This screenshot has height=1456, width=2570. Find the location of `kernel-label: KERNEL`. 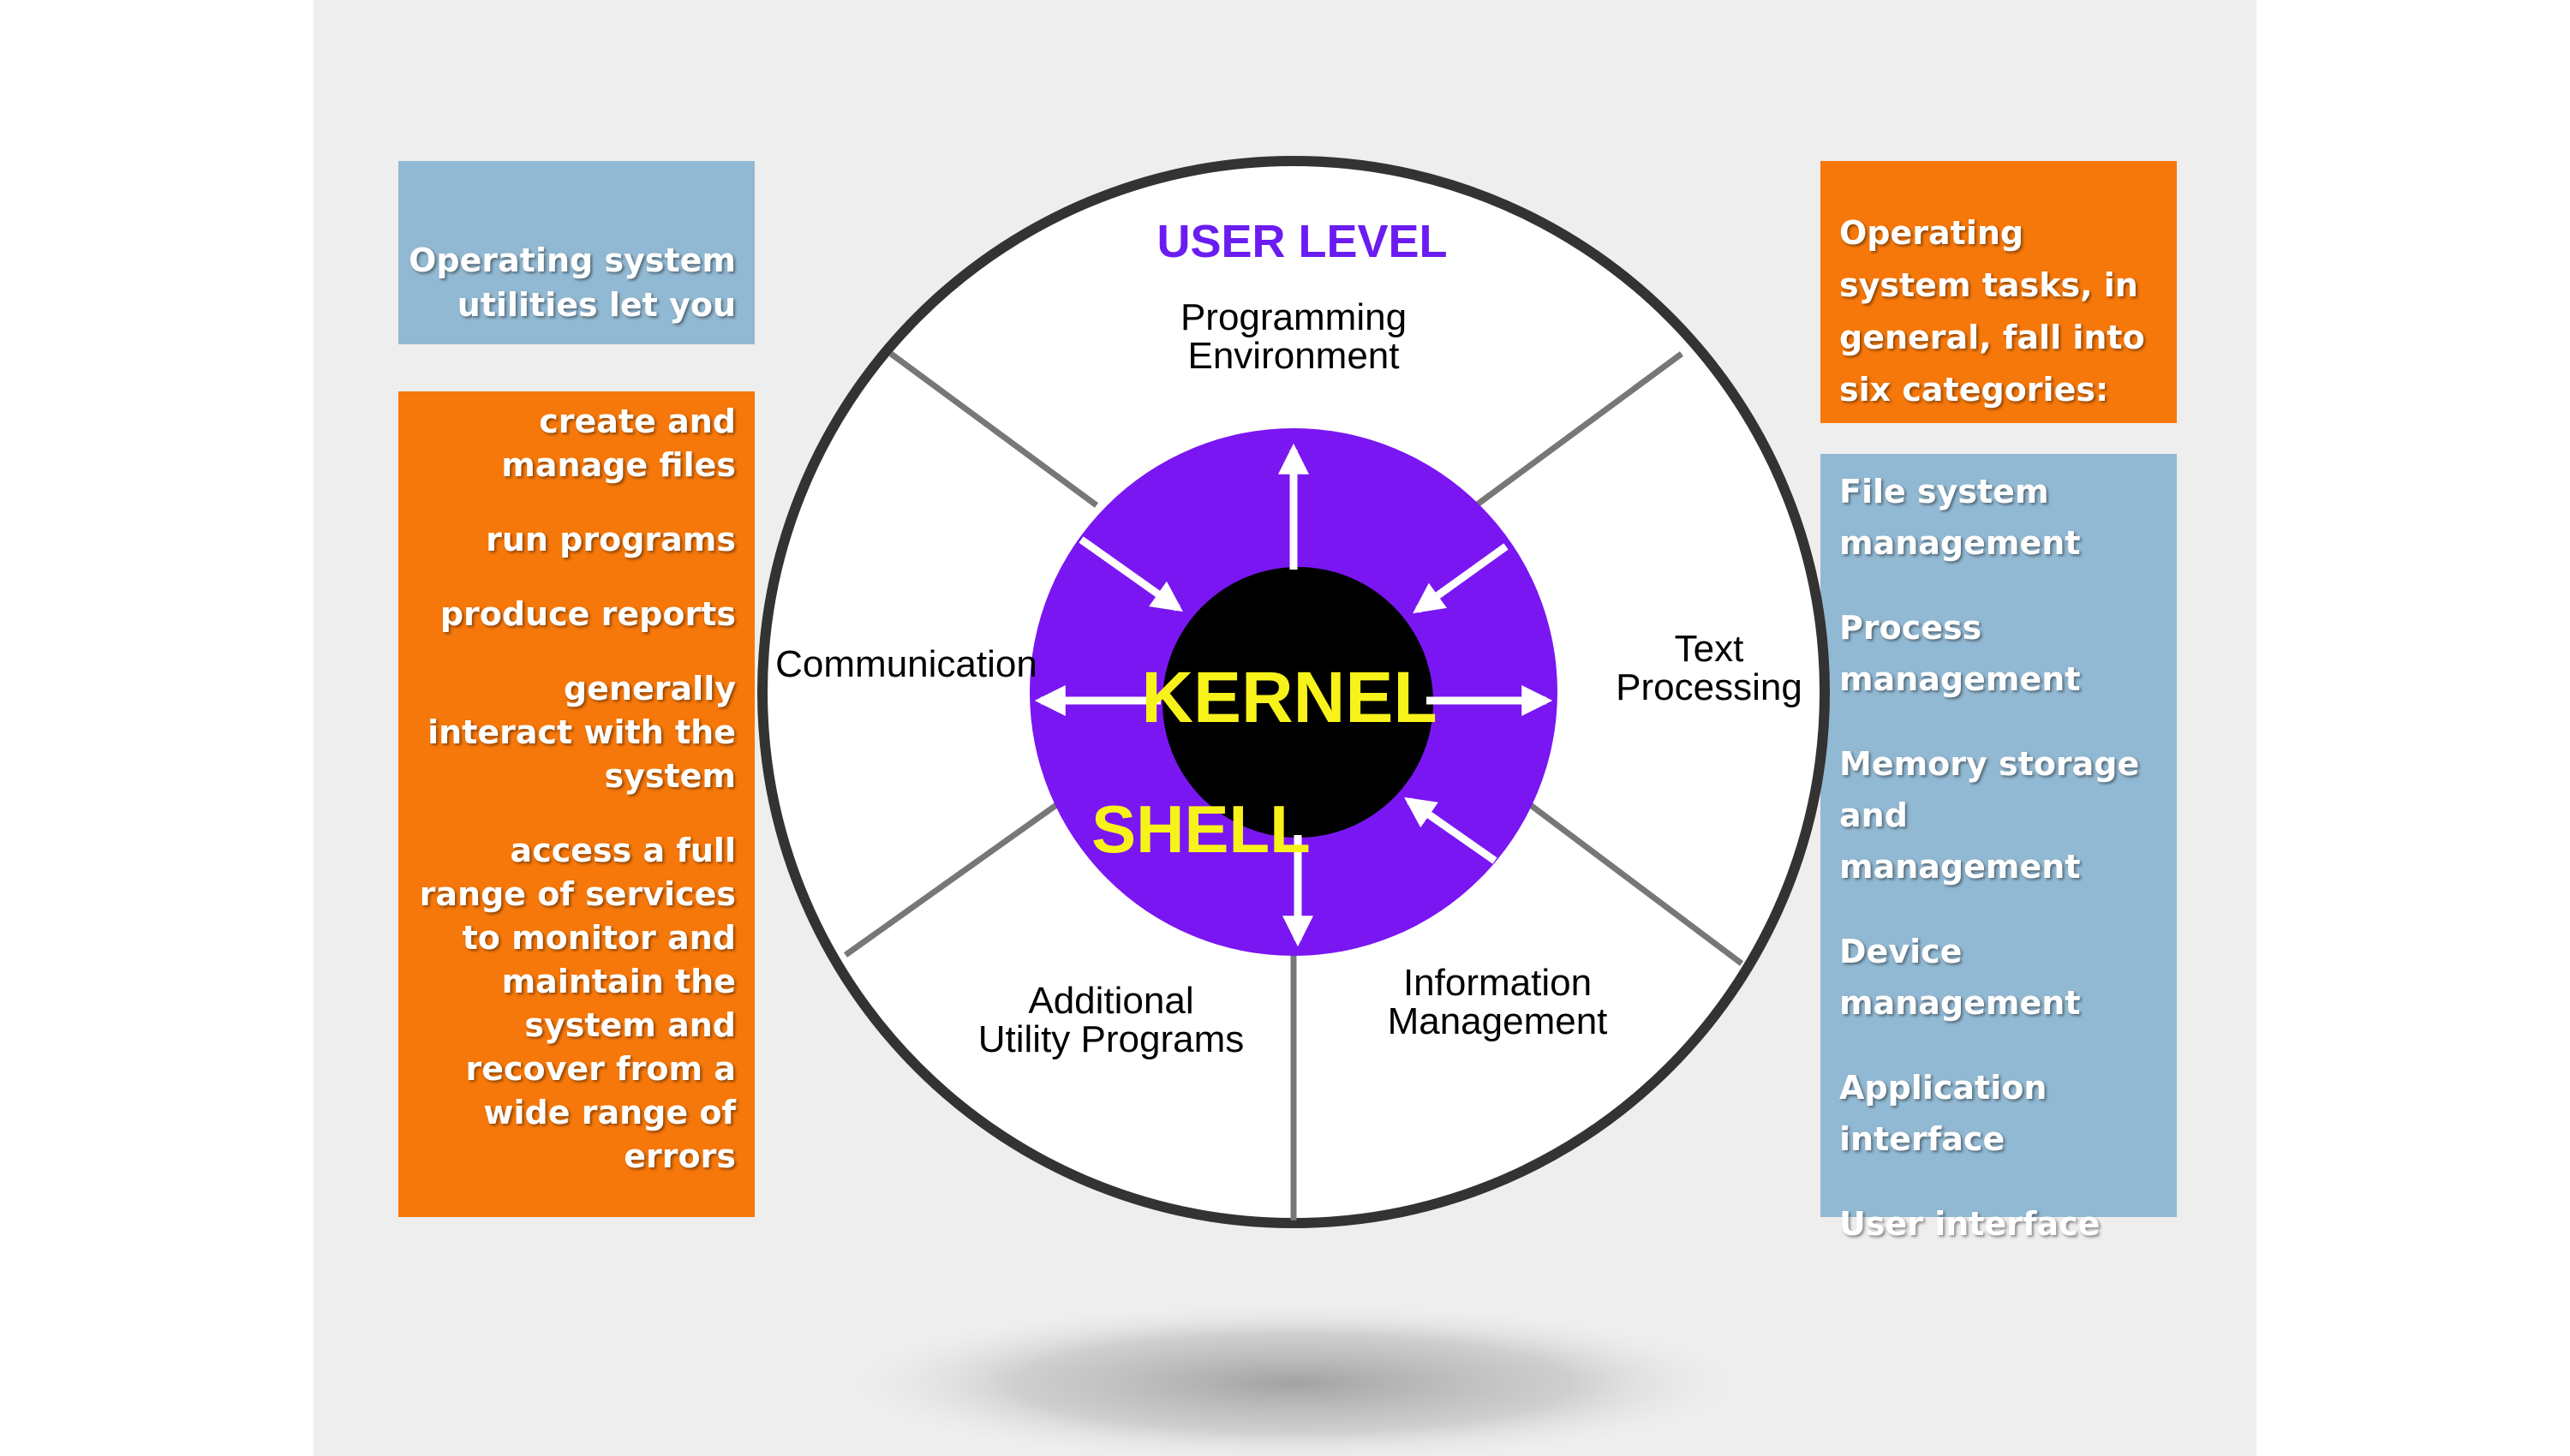

kernel-label: KERNEL is located at coordinates (1289, 697).